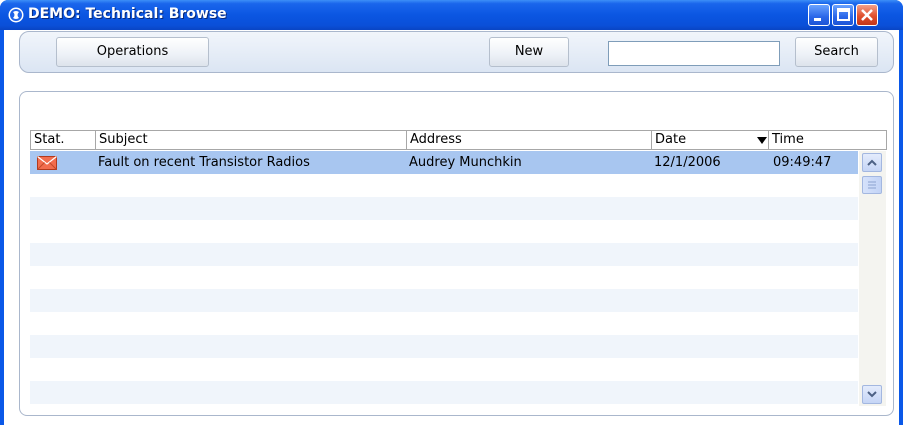  Describe the element at coordinates (451, 15) in the screenshot. I see `title-bar: DEMO: Technical: Browse` at that location.